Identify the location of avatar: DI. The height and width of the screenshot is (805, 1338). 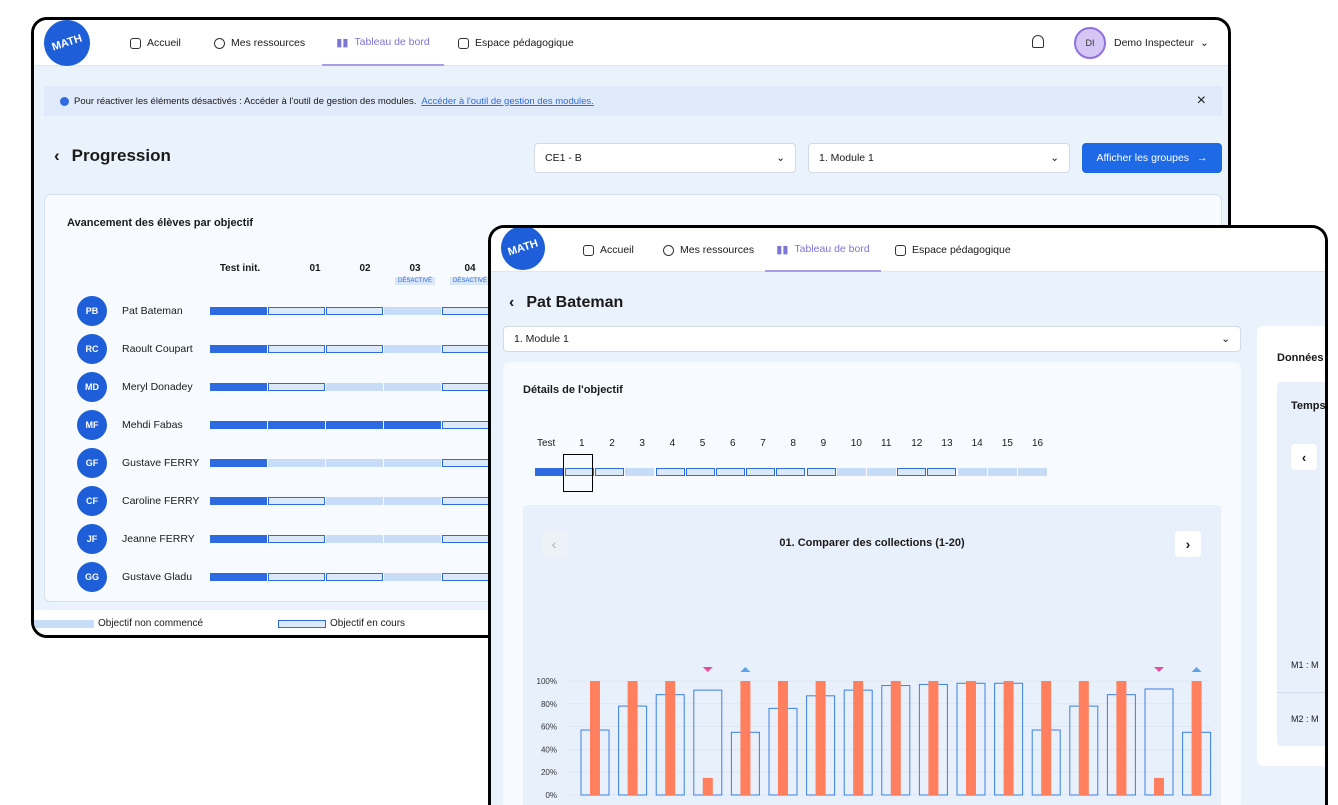
(1090, 43).